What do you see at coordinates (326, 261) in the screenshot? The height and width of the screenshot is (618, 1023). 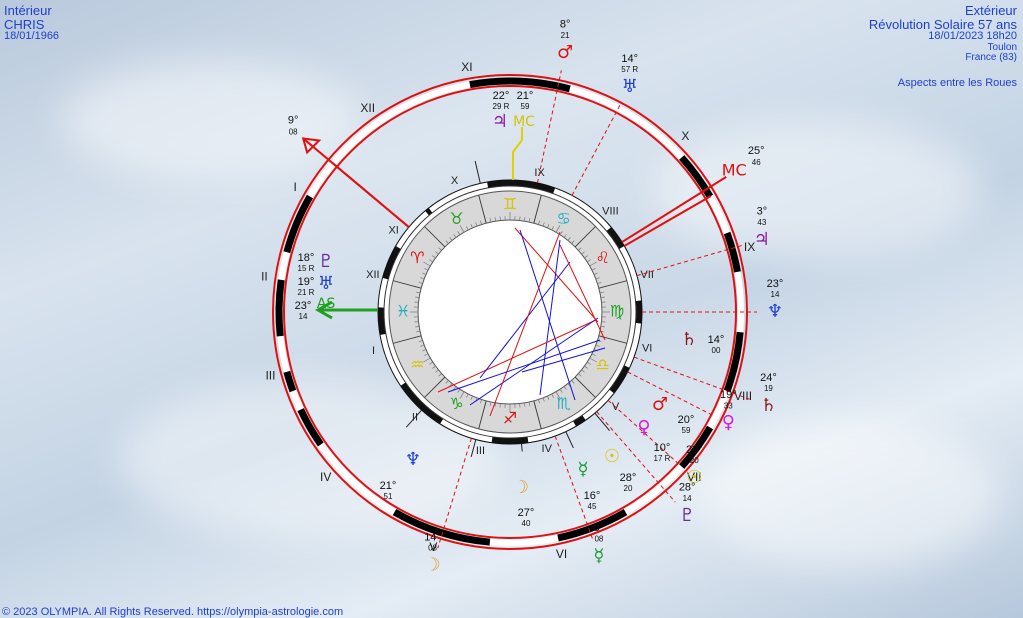 I see `inner-planet-icon: ♇` at bounding box center [326, 261].